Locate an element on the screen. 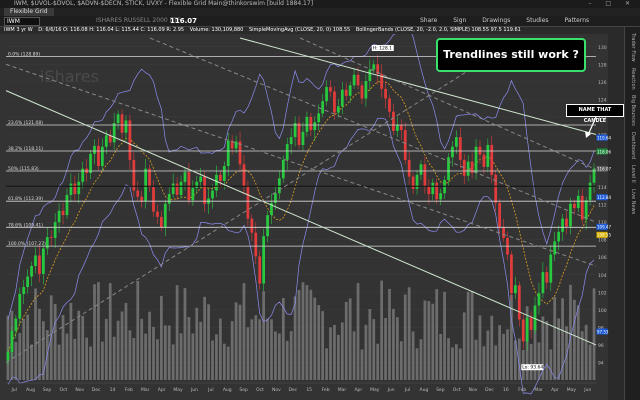 The width and height of the screenshot is (640, 400). y-tick-label: 96 is located at coordinates (601, 346).